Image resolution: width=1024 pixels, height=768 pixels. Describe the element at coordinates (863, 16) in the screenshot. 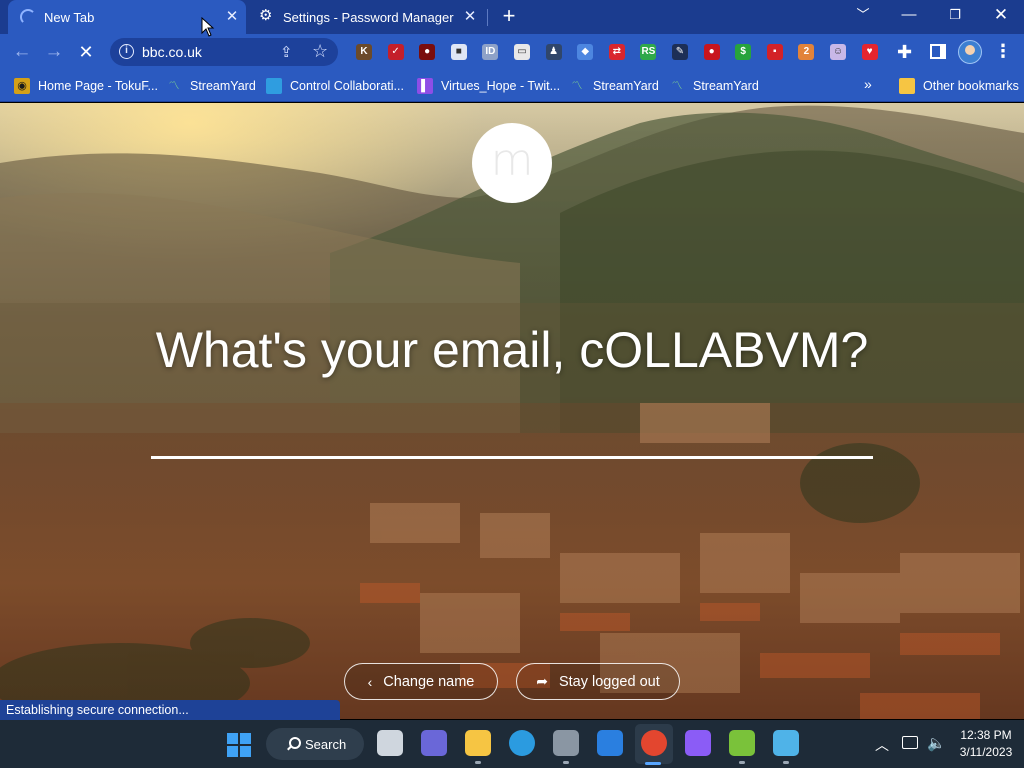

I see `tab-search-chevron-icon: ﹀` at that location.